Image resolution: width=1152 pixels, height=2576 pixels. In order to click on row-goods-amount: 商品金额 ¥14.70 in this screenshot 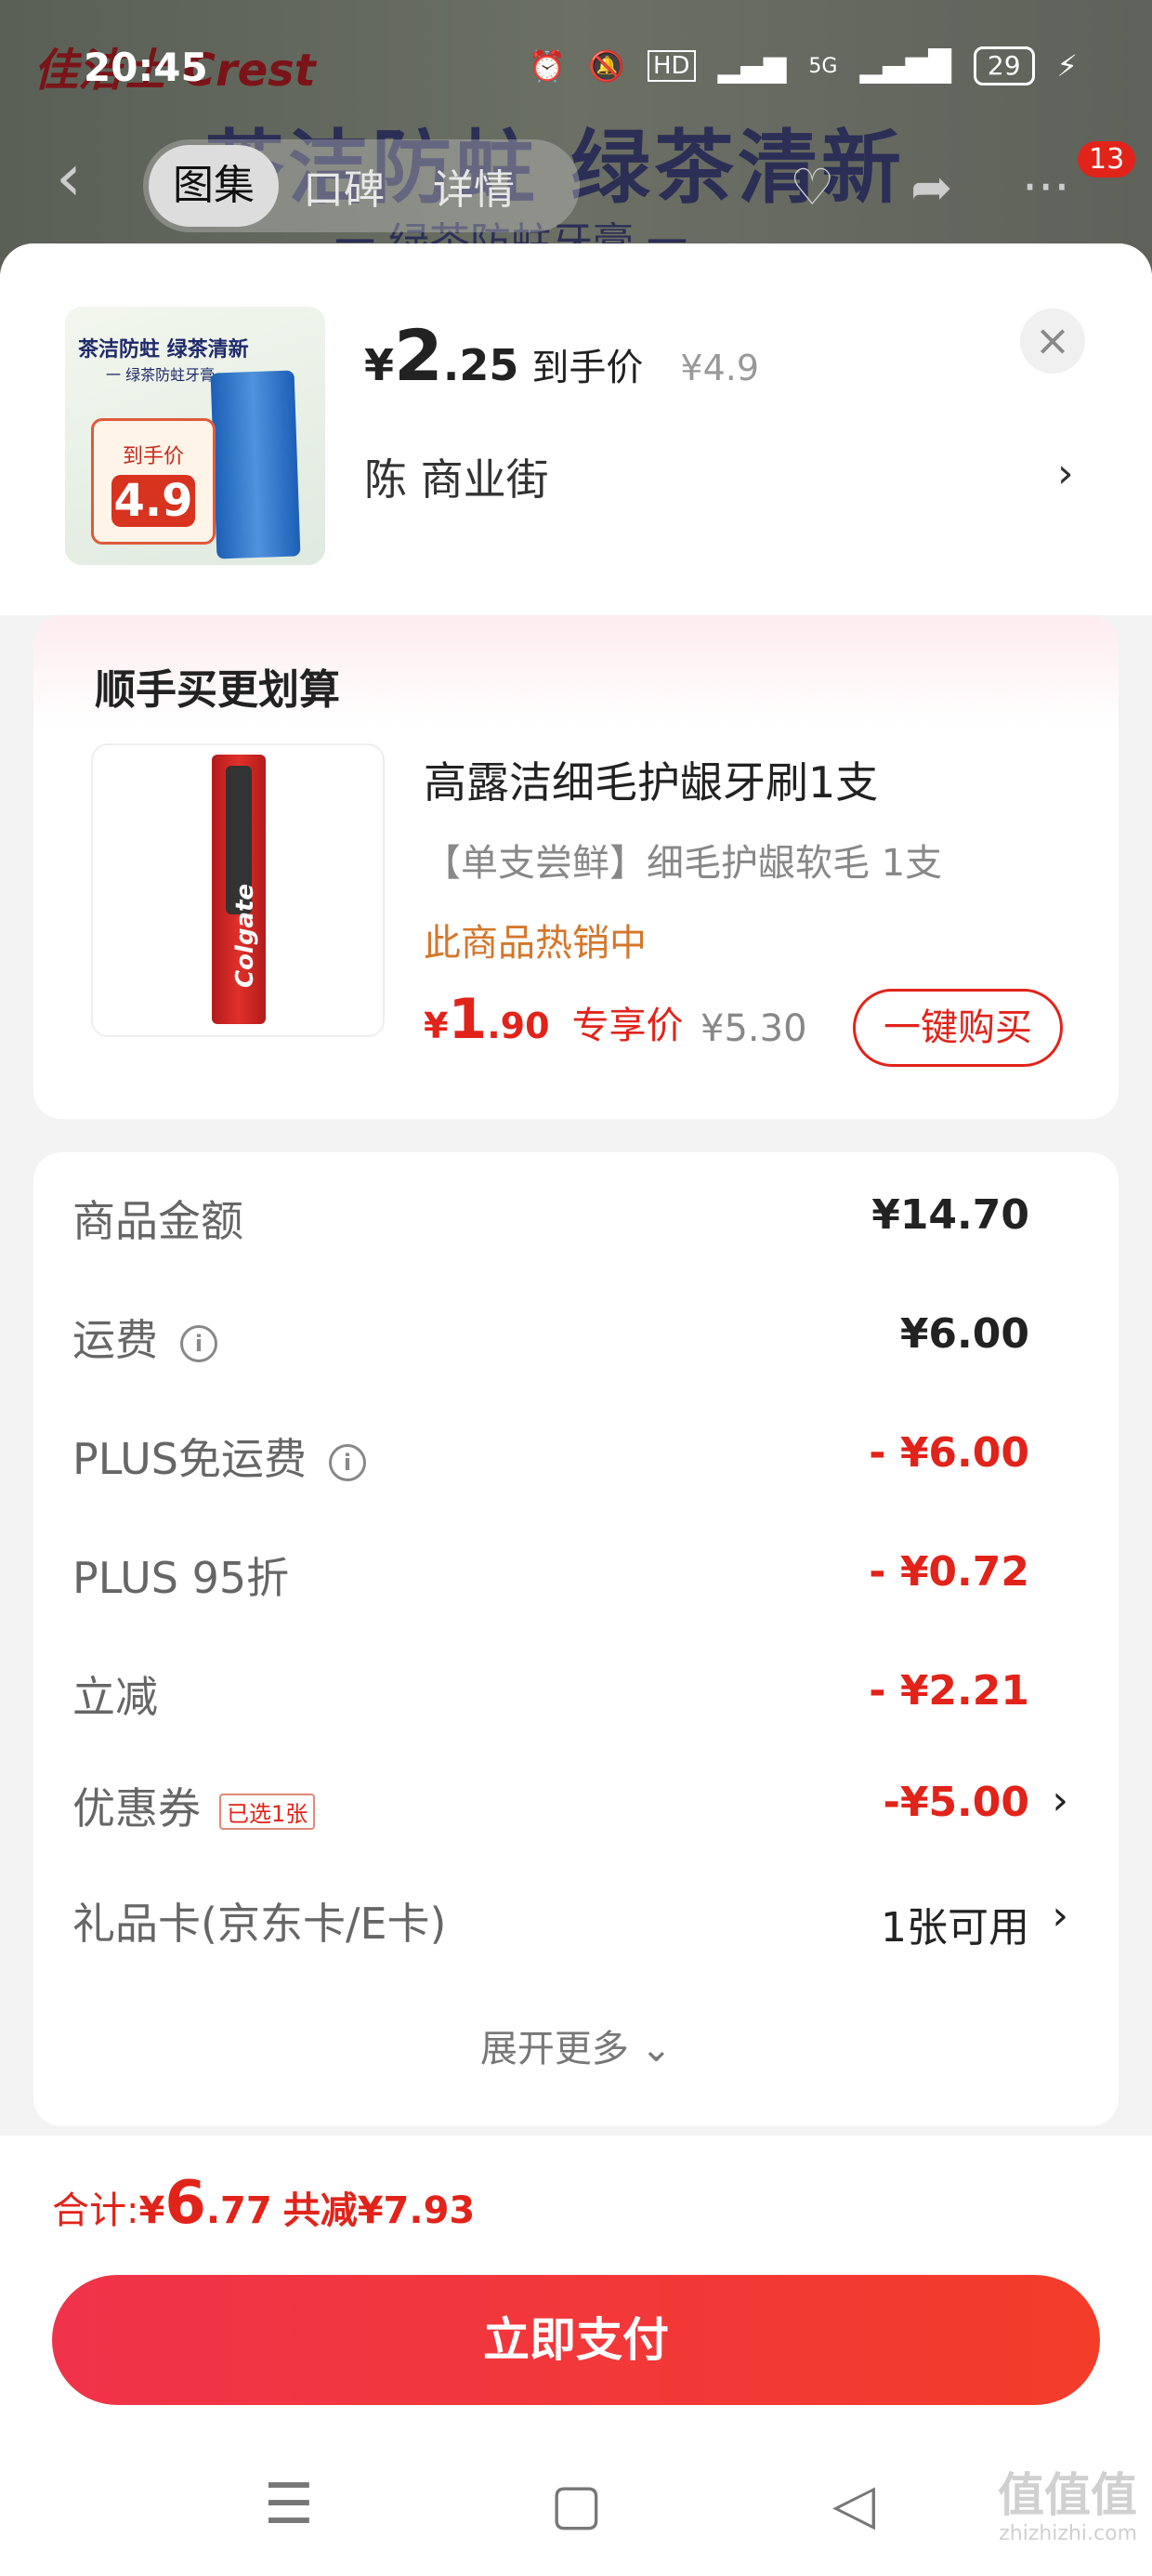, I will do `click(578, 1215)`.